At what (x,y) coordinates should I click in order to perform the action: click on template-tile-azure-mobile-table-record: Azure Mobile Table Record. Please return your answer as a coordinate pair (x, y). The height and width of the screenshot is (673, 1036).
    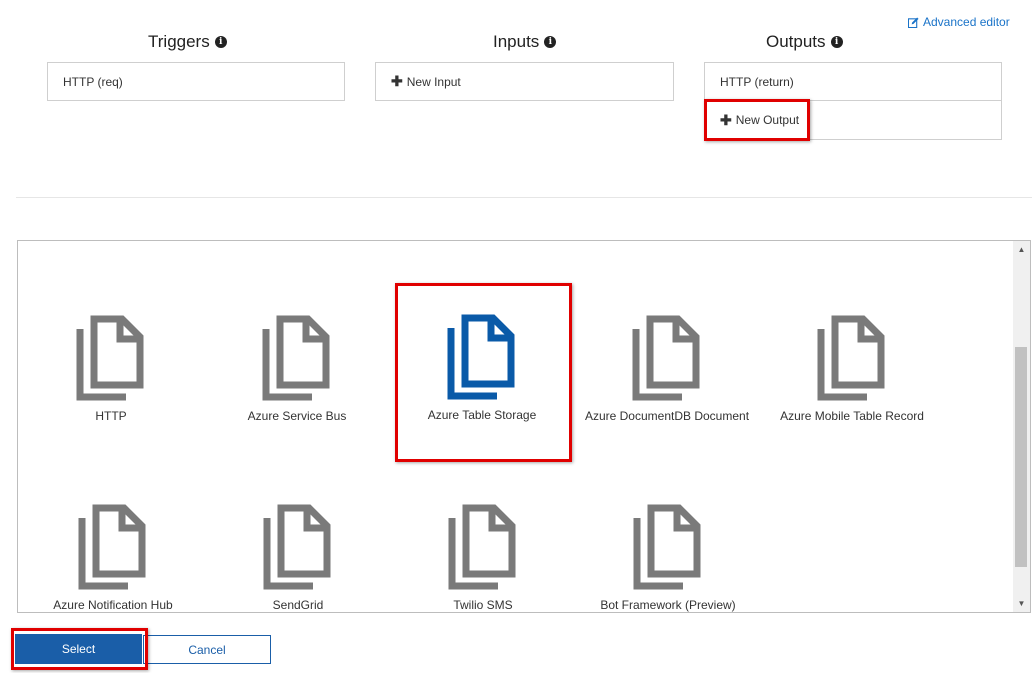
    Looking at the image, I should click on (852, 369).